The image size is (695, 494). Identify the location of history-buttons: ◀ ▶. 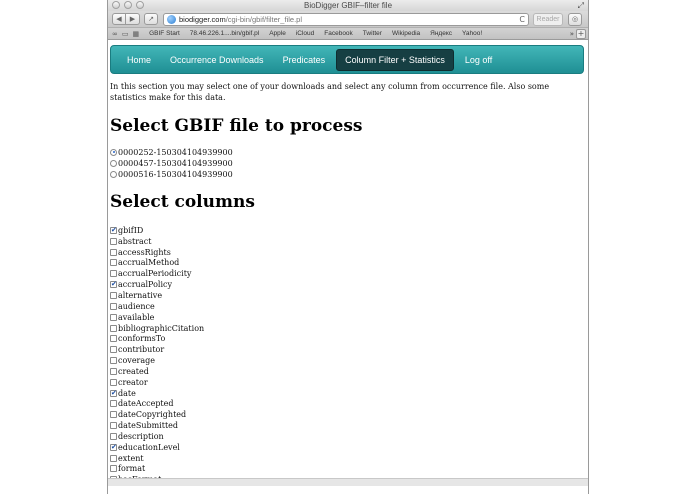
(126, 19).